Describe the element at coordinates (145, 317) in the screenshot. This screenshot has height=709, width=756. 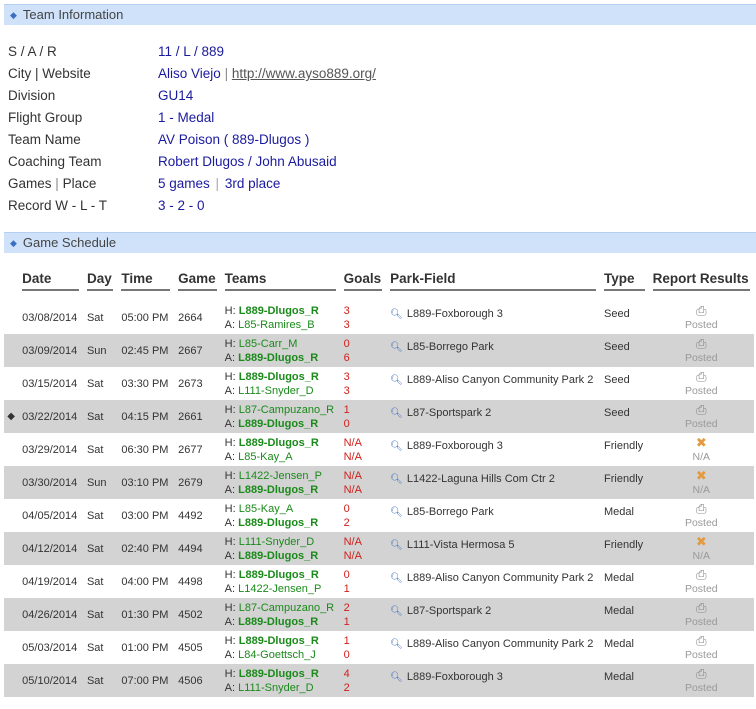
I see `time-cell: 05:00 PM` at that location.